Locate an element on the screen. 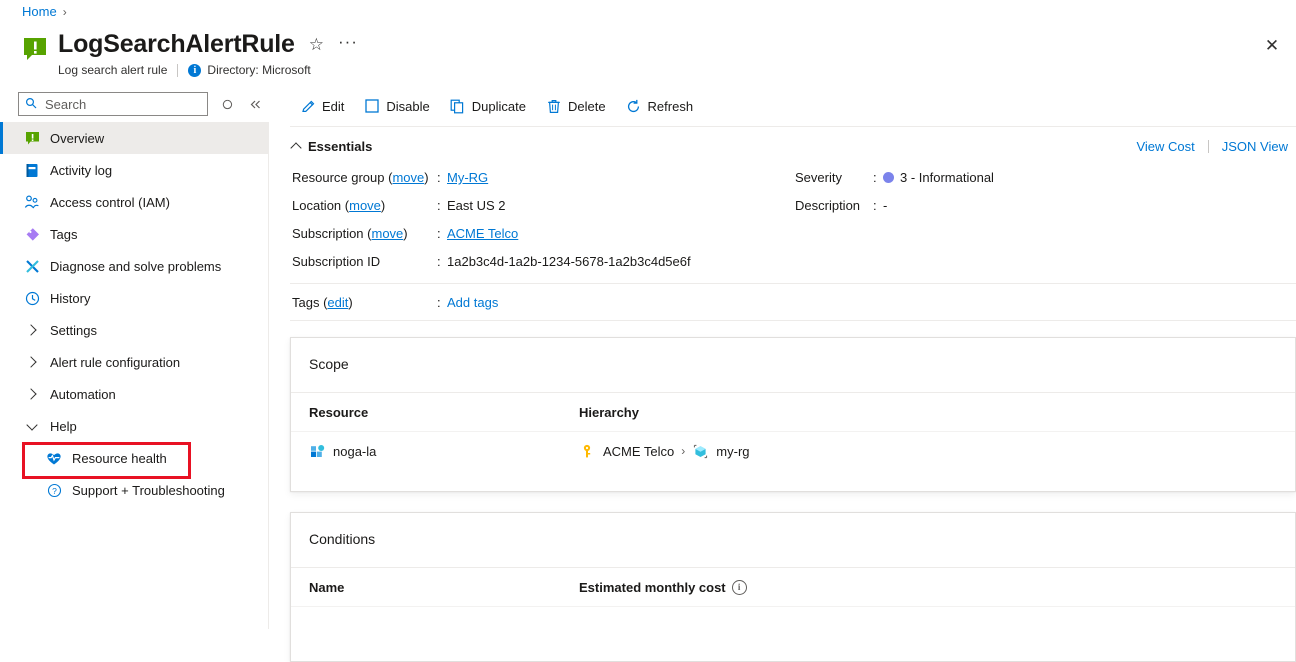  sidebar-search-row is located at coordinates (142, 104).